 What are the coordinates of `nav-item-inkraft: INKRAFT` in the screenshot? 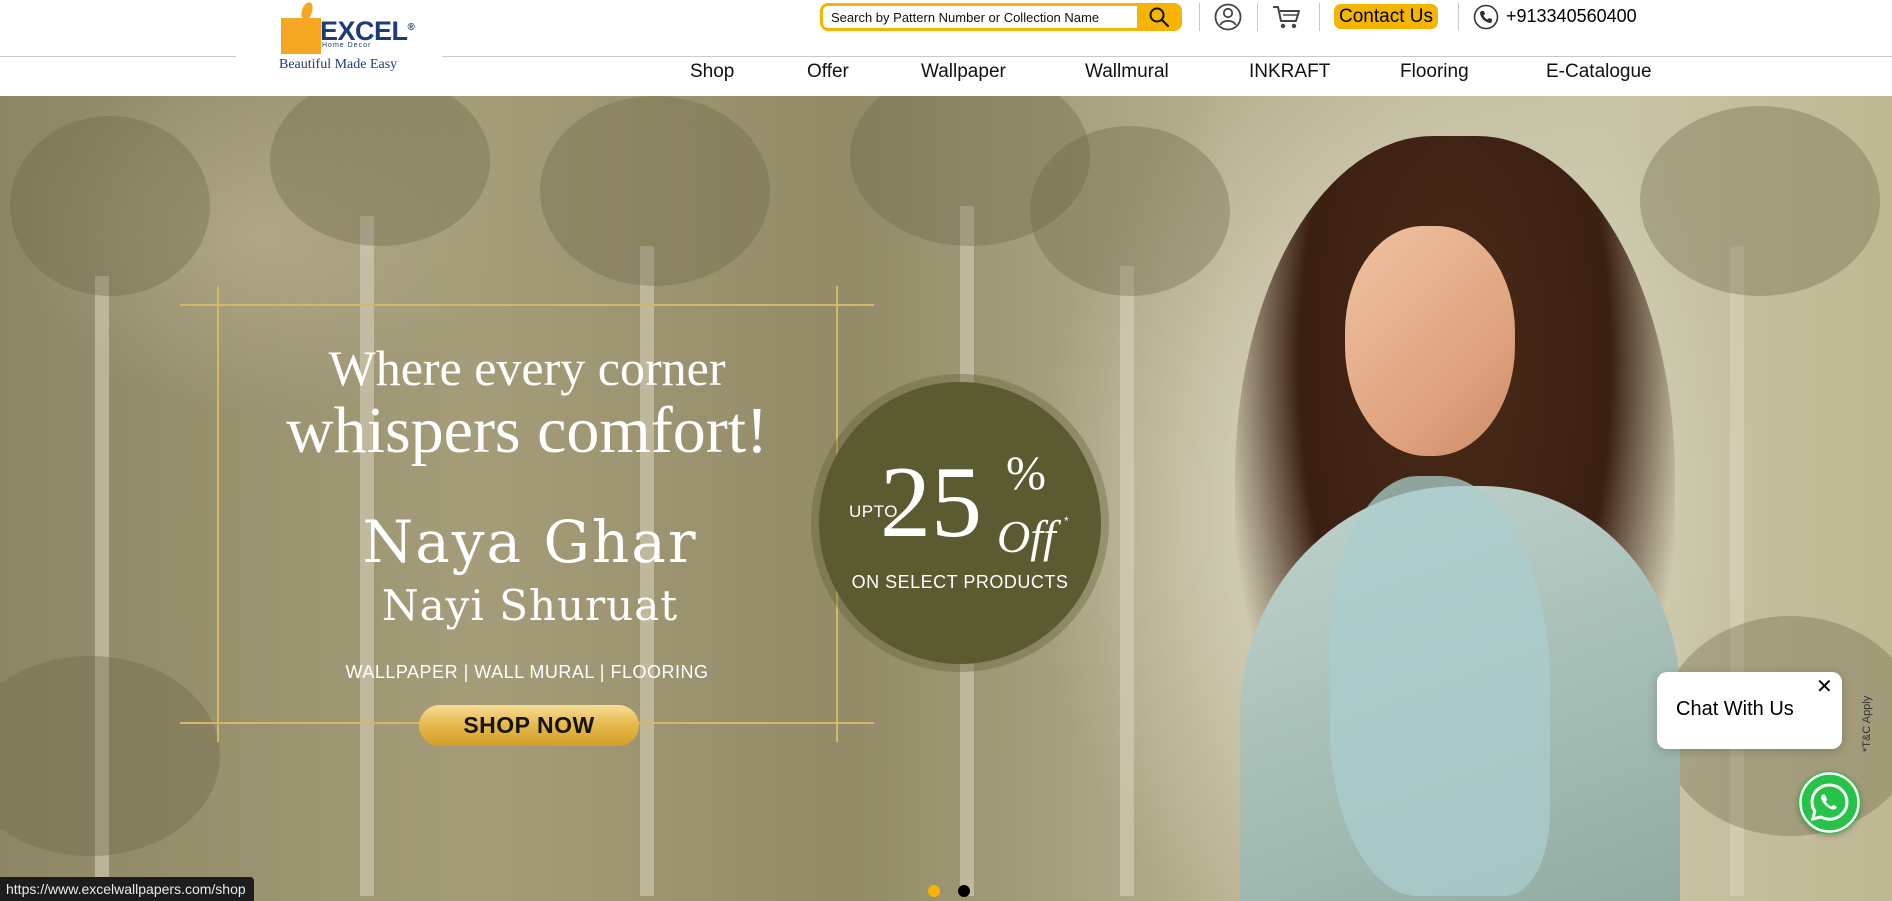 It's located at (1289, 72).